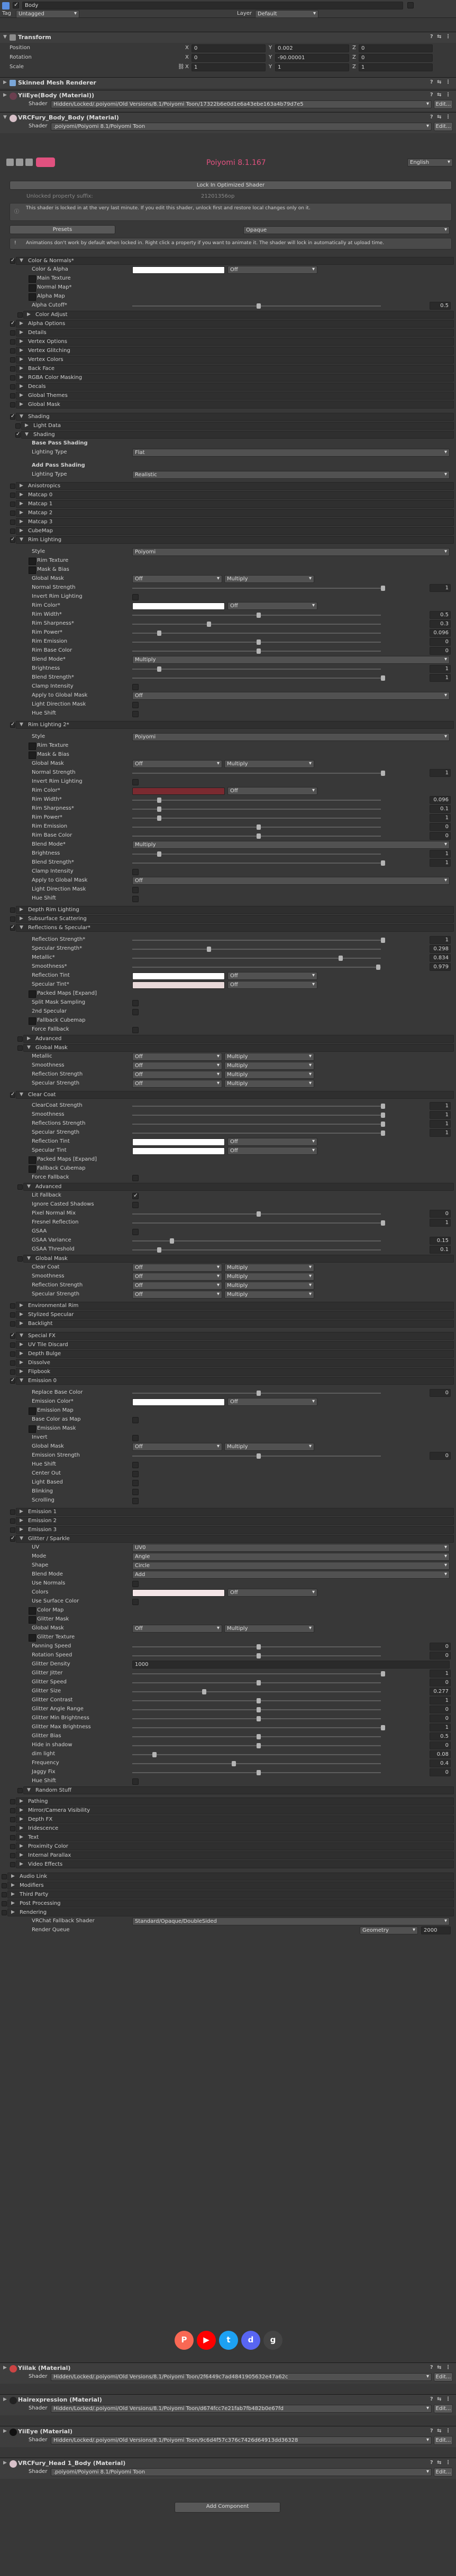  What do you see at coordinates (396, 67) in the screenshot?
I see `scale-z: 1` at bounding box center [396, 67].